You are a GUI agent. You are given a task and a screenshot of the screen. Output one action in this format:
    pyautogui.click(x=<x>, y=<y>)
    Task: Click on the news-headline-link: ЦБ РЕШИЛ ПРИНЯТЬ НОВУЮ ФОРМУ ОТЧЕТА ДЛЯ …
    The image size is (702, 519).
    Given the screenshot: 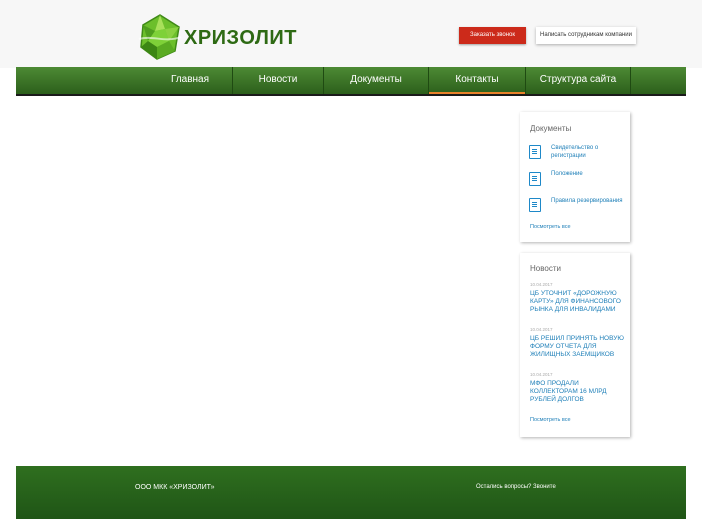 What is the action you would take?
    pyautogui.click(x=577, y=347)
    